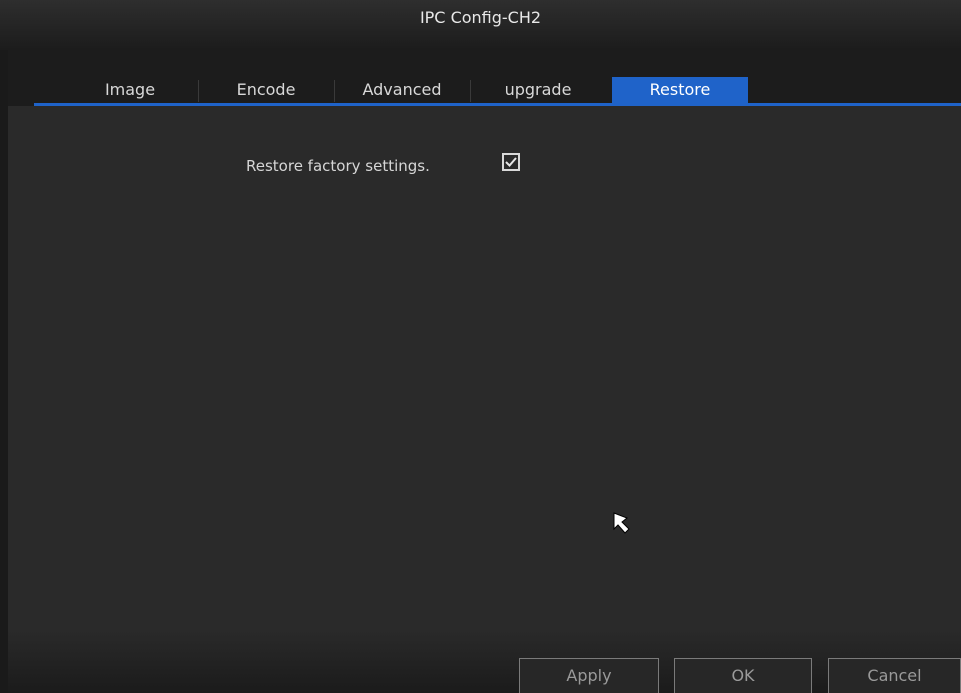  What do you see at coordinates (894, 675) in the screenshot?
I see `cancel-button: Cancel` at bounding box center [894, 675].